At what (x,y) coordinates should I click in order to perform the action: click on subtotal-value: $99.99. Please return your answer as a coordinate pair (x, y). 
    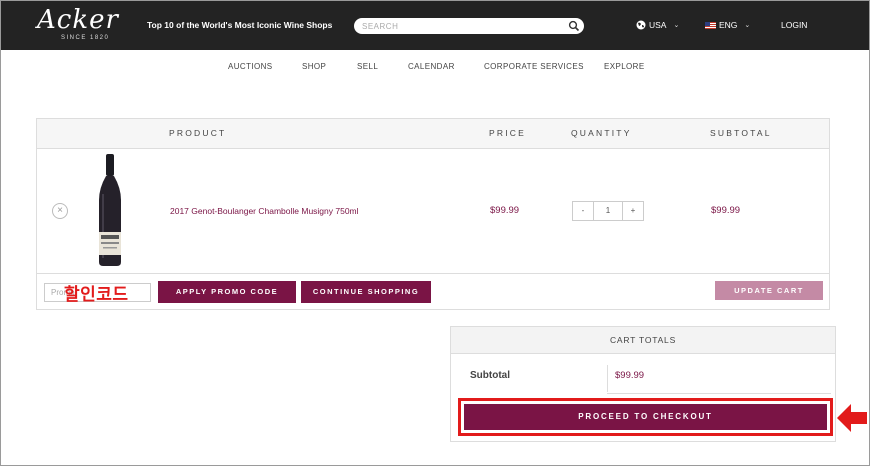
    Looking at the image, I should click on (630, 375).